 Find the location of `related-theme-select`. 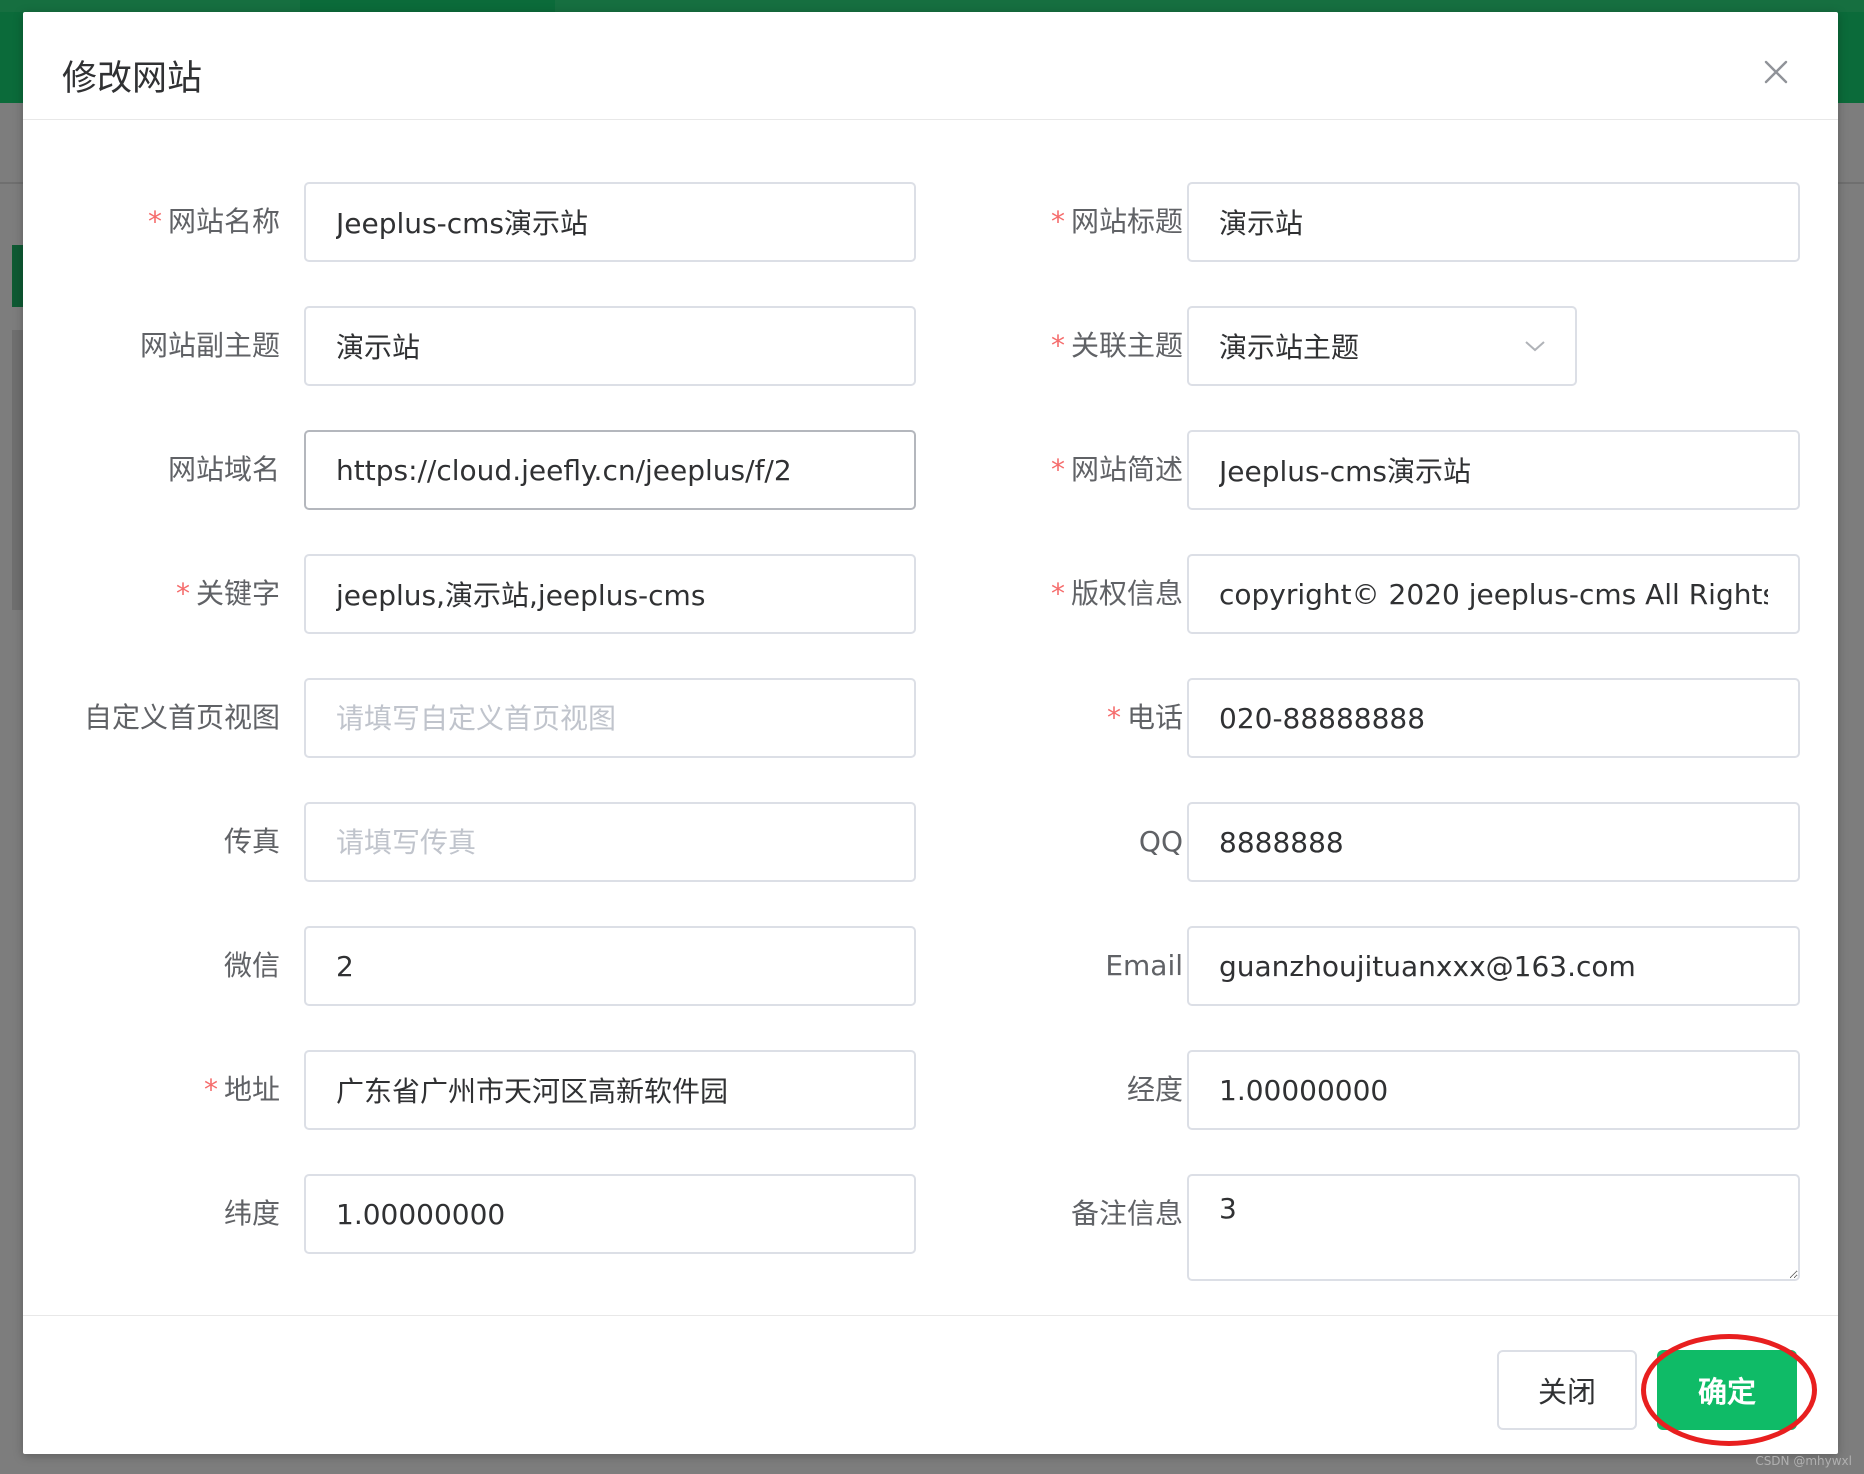

related-theme-select is located at coordinates (1382, 346).